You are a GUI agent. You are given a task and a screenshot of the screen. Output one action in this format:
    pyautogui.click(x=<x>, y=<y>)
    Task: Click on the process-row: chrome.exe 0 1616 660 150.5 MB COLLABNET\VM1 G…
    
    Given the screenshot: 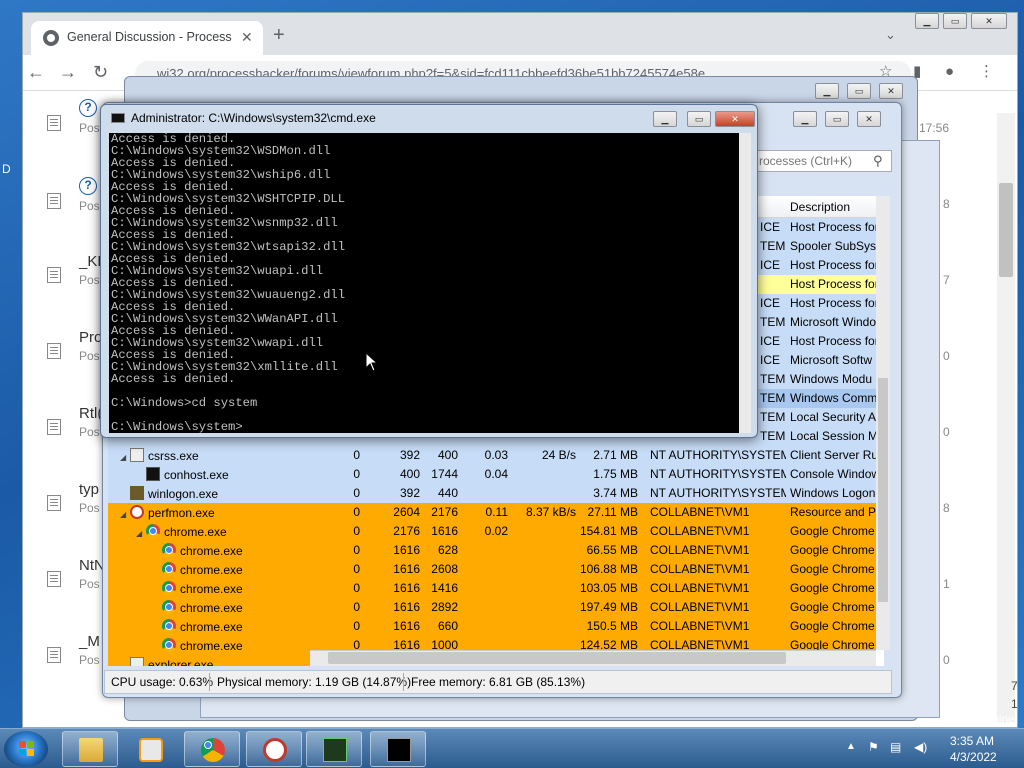 What is the action you would take?
    pyautogui.click(x=492, y=626)
    